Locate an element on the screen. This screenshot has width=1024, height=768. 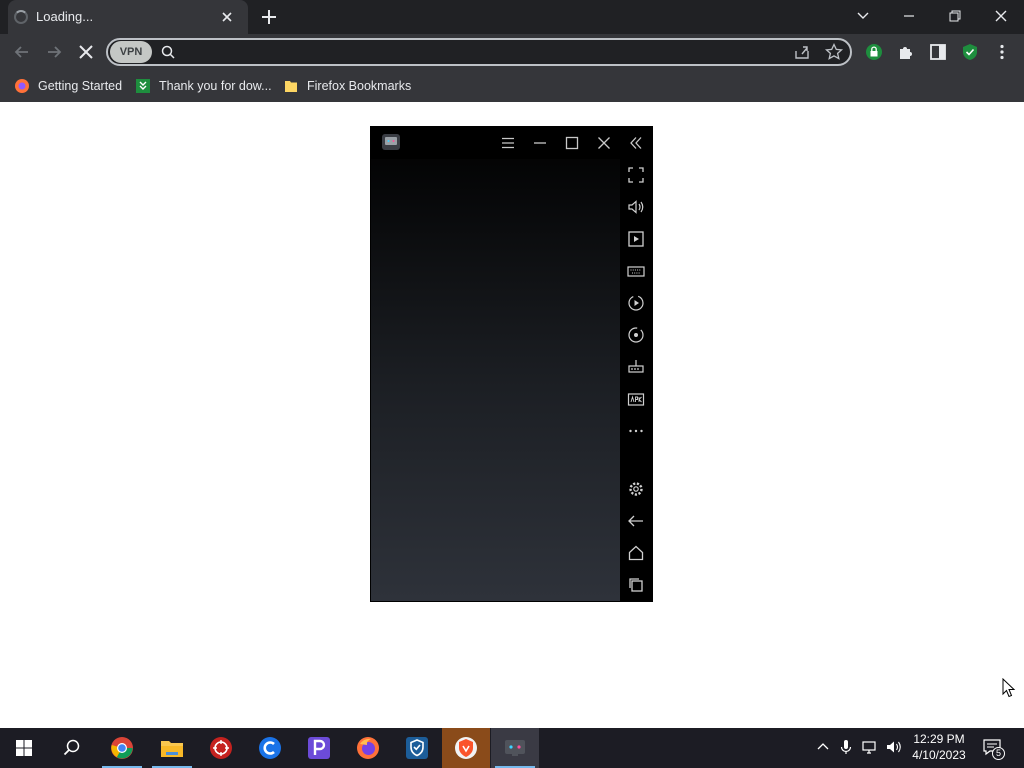
fullscreen-icon is located at coordinates (636, 175).